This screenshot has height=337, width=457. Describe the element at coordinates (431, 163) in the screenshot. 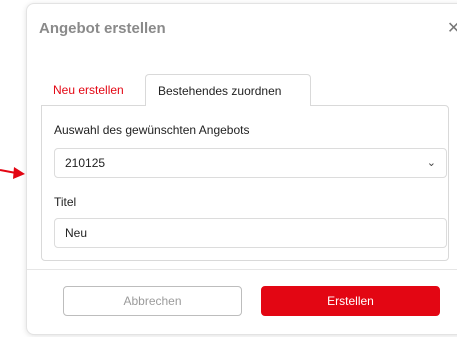

I see `chevron-down-icon: ⌄` at that location.